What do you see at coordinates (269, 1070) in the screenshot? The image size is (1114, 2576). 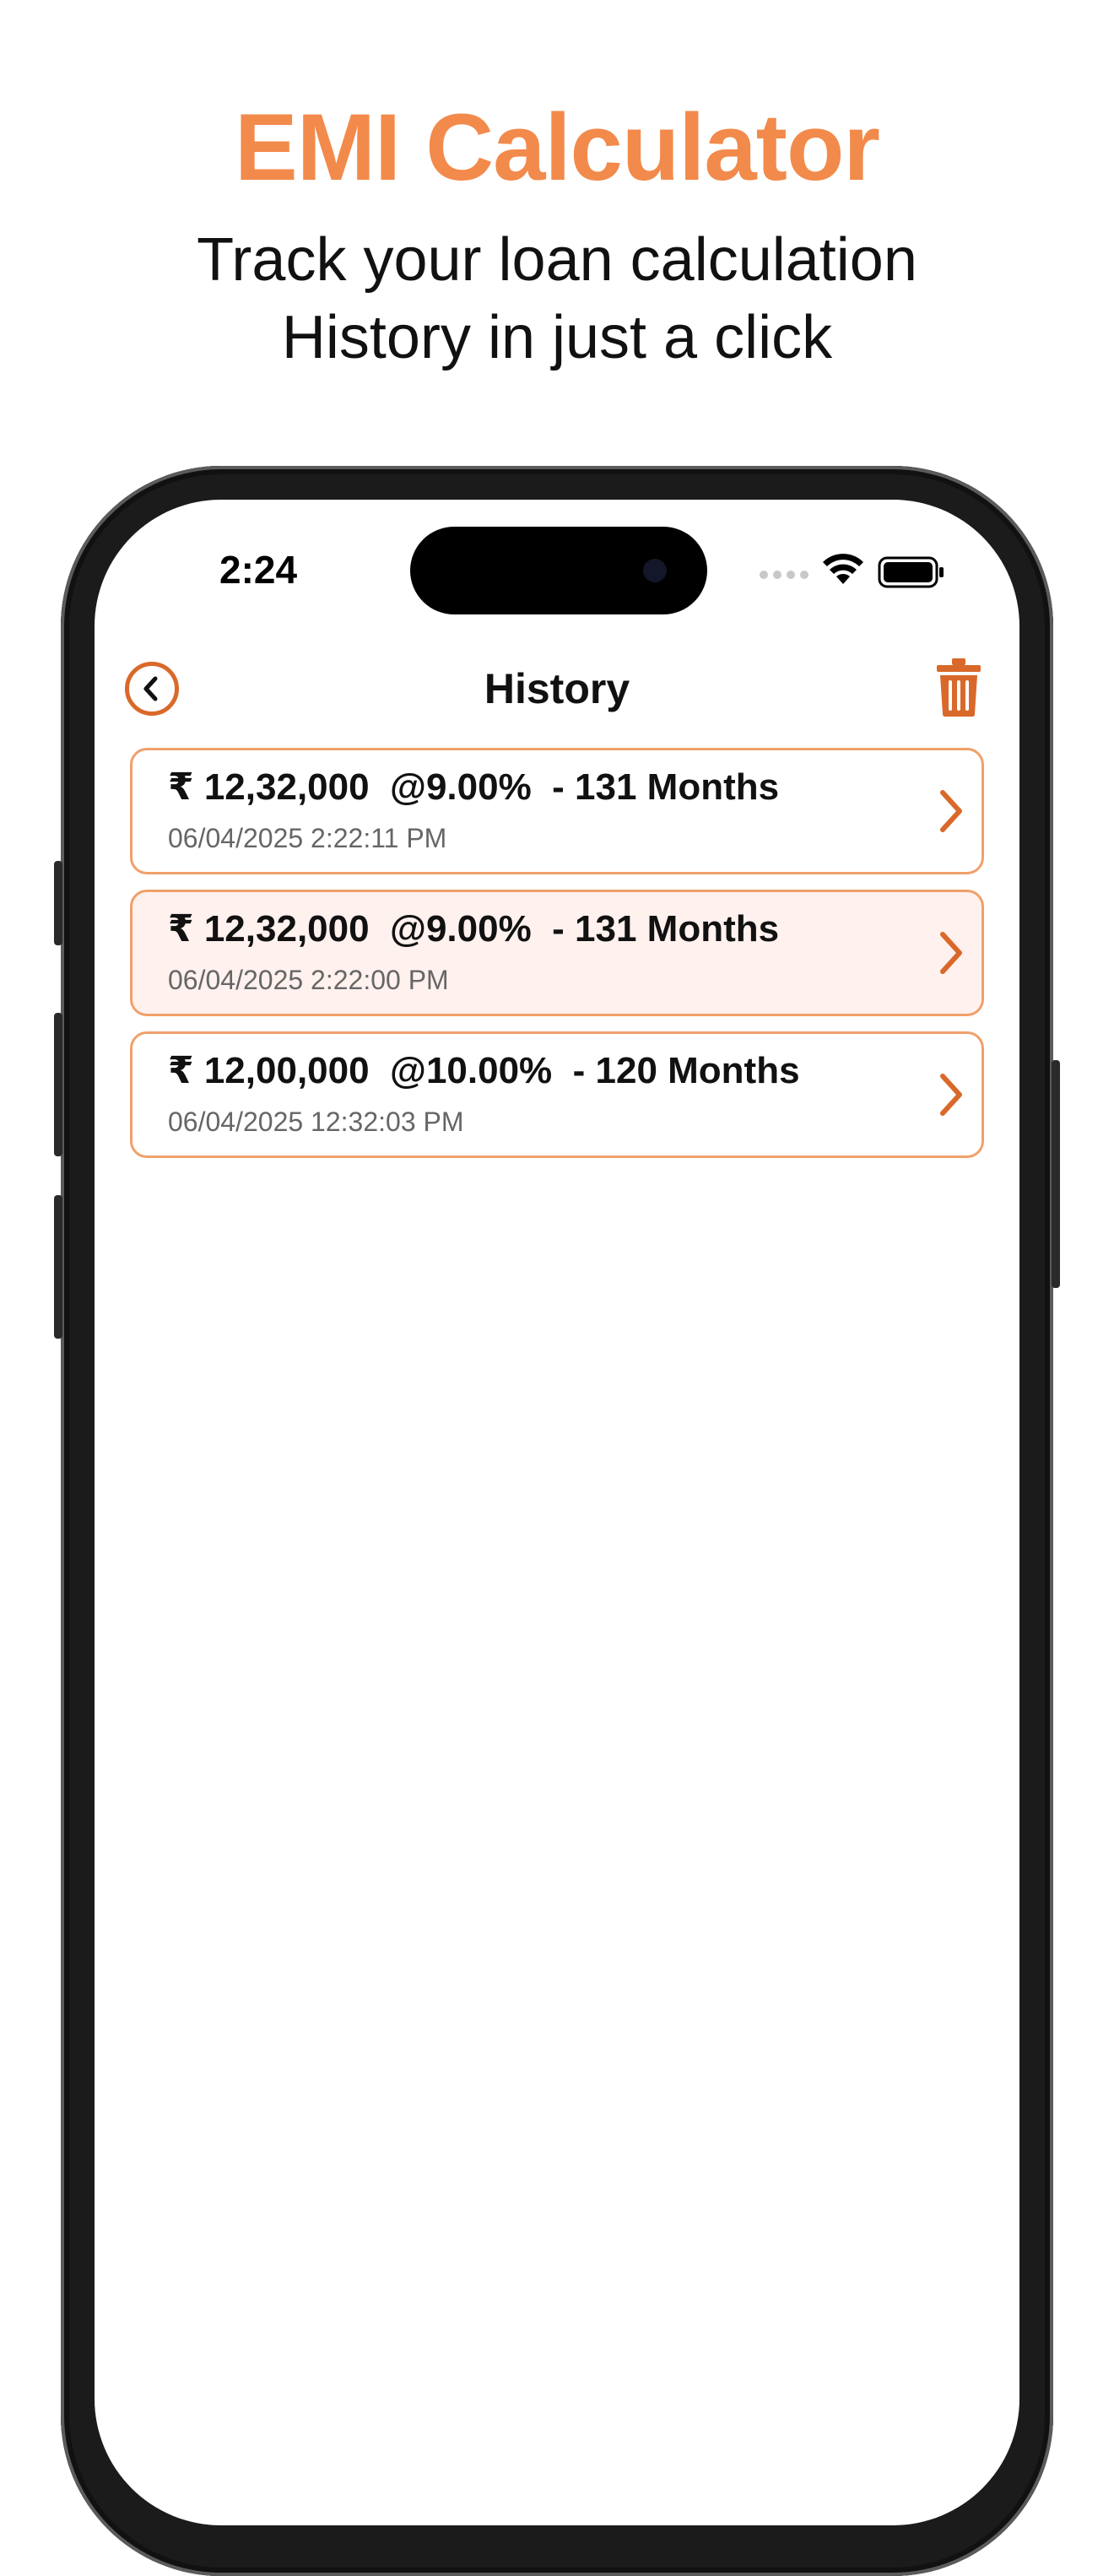 I see `loan-amount: ₹ 12,00,000` at bounding box center [269, 1070].